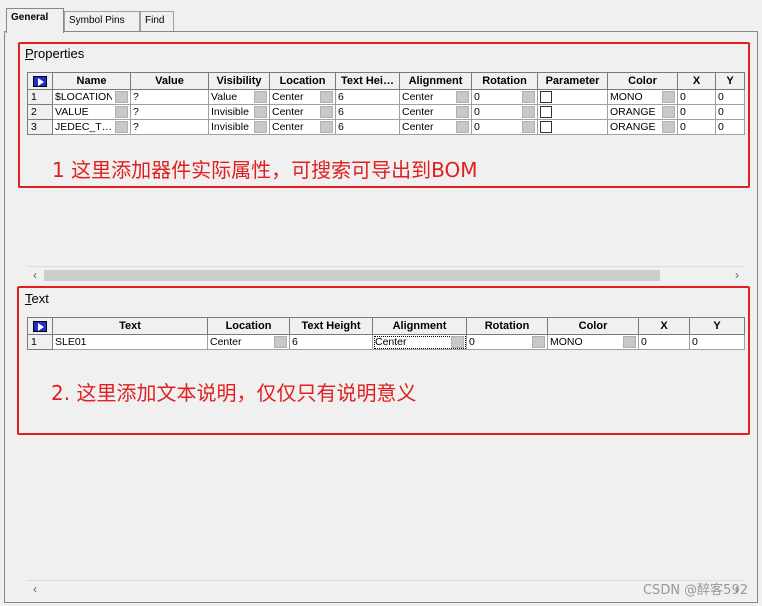  Describe the element at coordinates (234, 393) in the screenshot. I see `annotation-text-text: 2. 这里添加文本说明，仅仅只有说明意义` at that location.